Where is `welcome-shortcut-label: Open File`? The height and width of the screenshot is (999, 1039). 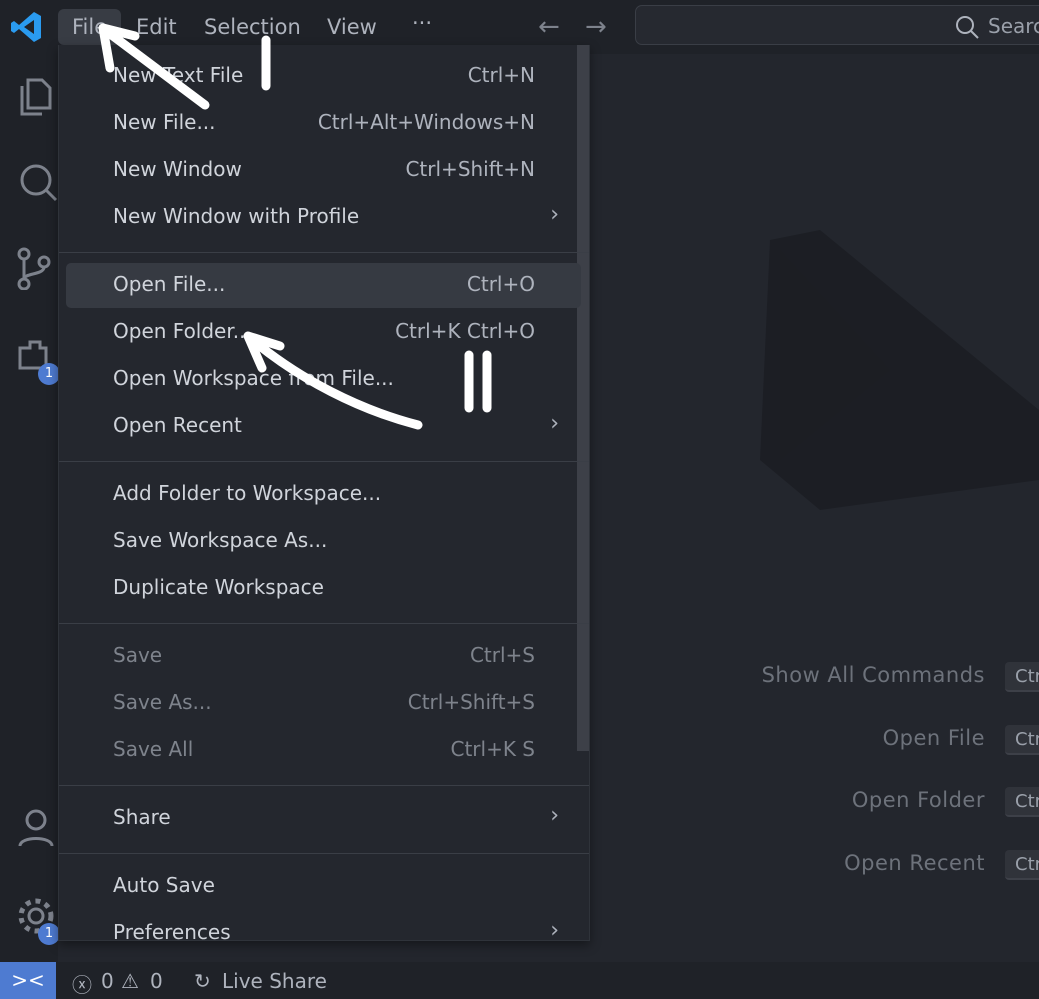
welcome-shortcut-label: Open File is located at coordinates (933, 737).